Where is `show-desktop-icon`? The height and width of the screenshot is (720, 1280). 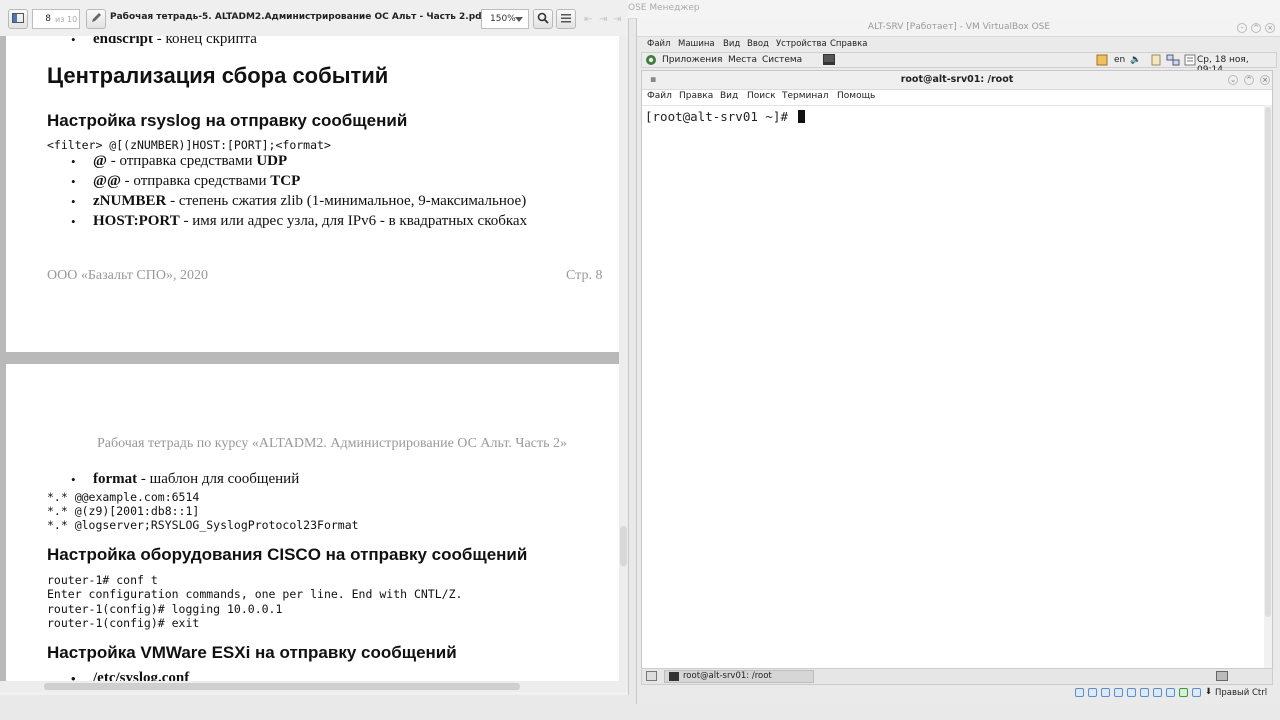
show-desktop-icon is located at coordinates (651, 677).